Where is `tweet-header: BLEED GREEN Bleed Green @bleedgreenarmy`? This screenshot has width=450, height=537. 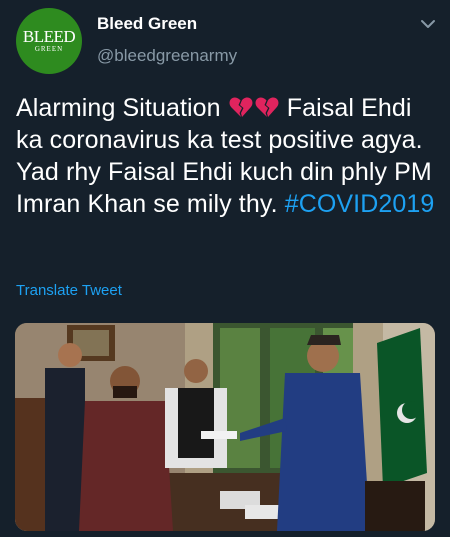
tweet-header: BLEED GREEN Bleed Green @bleedgreenarmy is located at coordinates (225, 40).